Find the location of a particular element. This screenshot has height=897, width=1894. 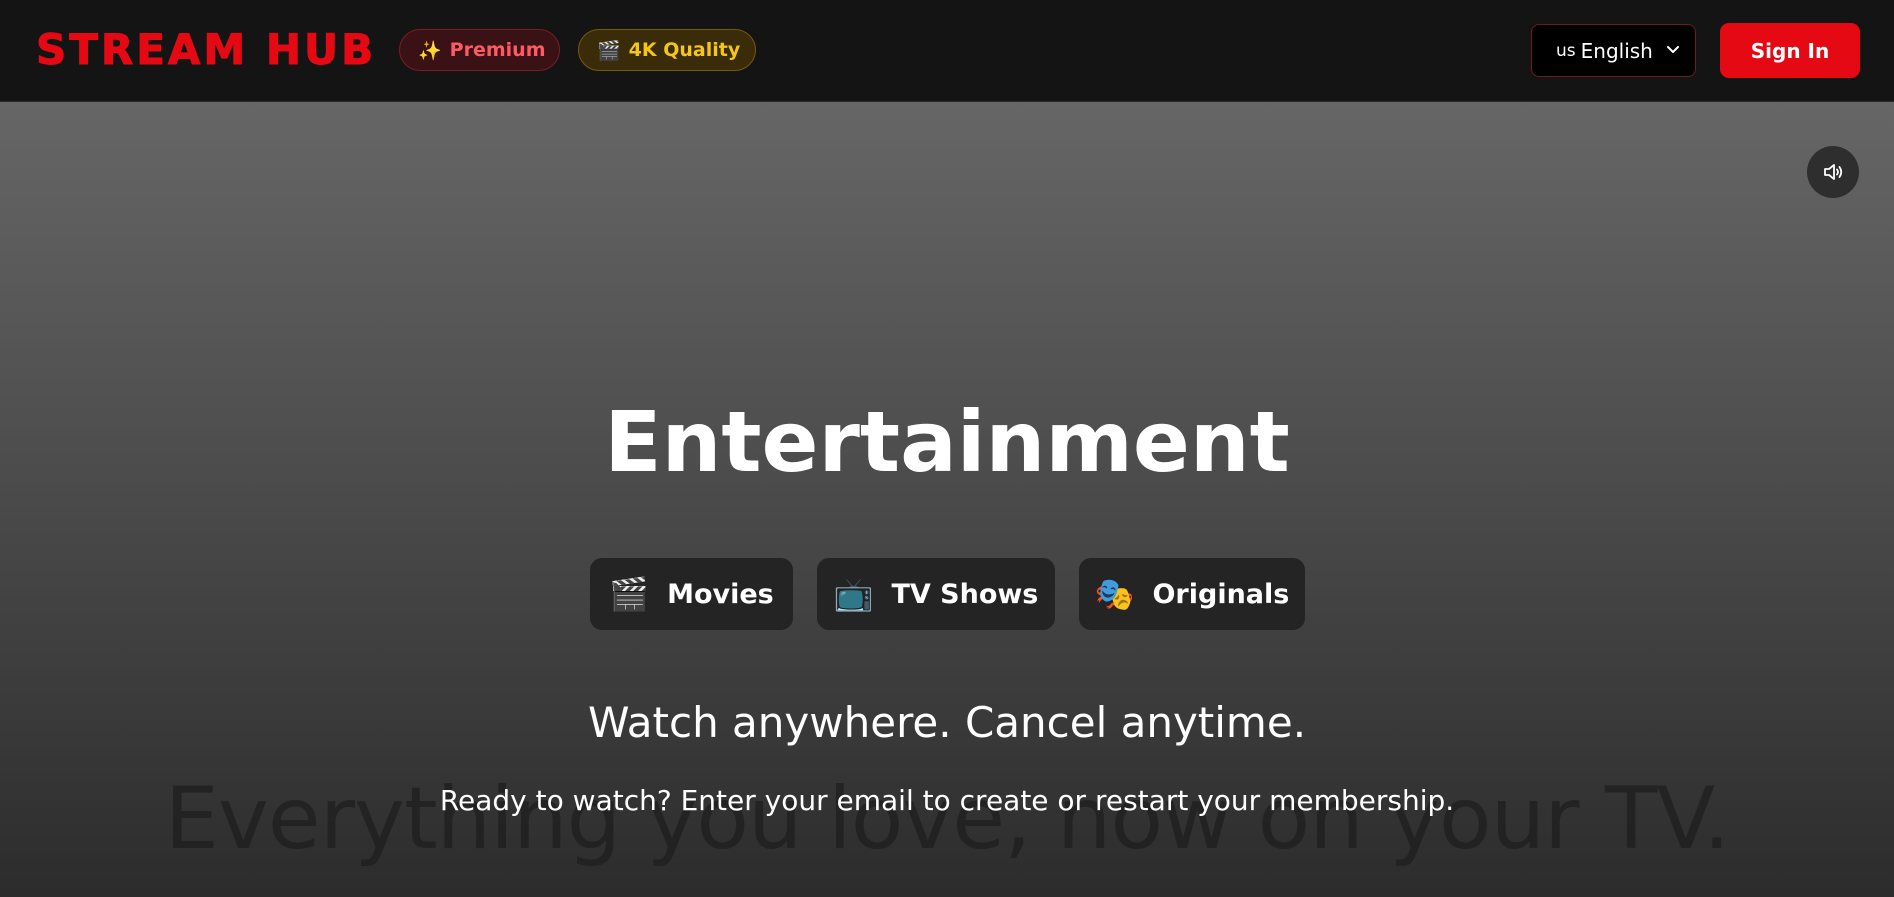

flag-icon: us is located at coordinates (1566, 50).